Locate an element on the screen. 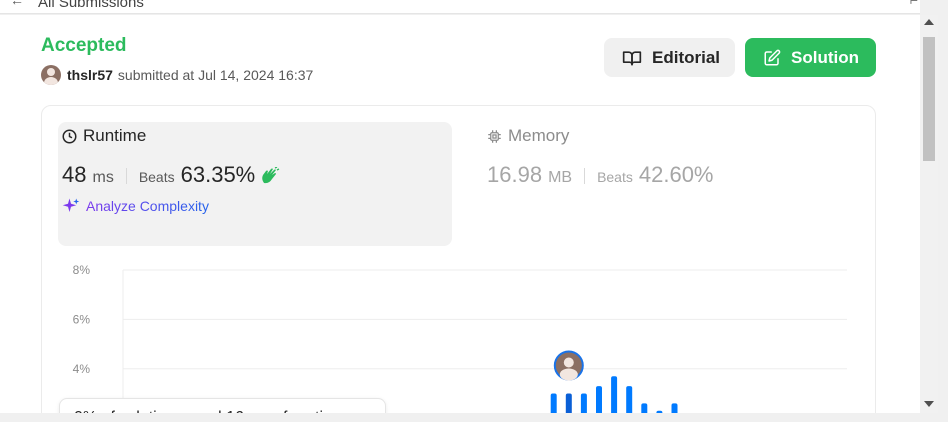 This screenshot has height=422, width=948. runtime-beats-label: Beats is located at coordinates (156, 177).